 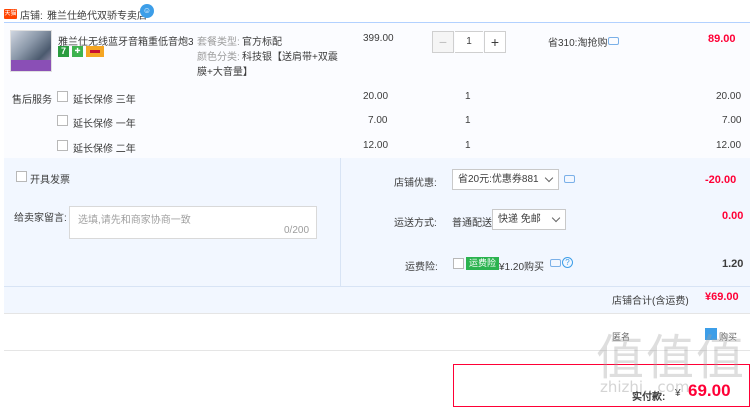 What do you see at coordinates (421, 267) in the screenshot?
I see `insurance-label: 运费险:` at bounding box center [421, 267].